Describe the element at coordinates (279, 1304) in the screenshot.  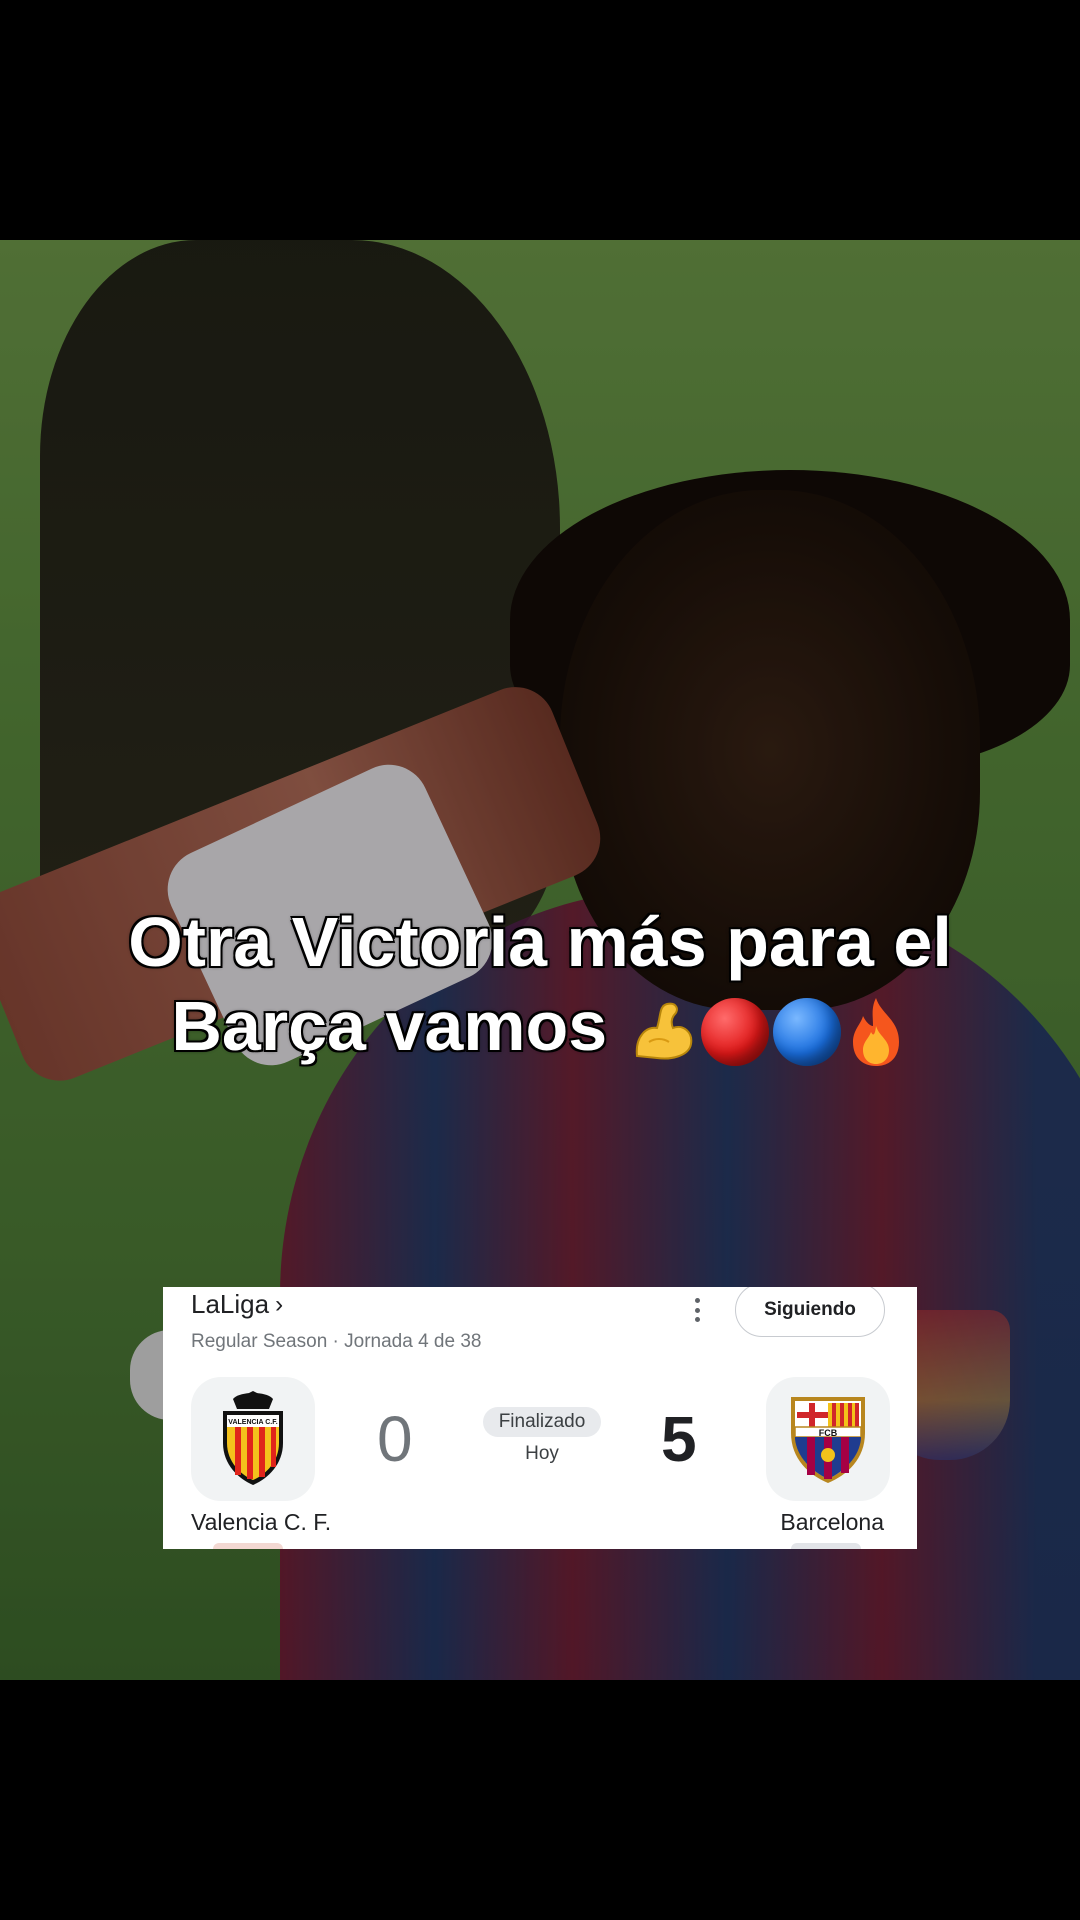
I see `chevron-right-icon: ›` at that location.